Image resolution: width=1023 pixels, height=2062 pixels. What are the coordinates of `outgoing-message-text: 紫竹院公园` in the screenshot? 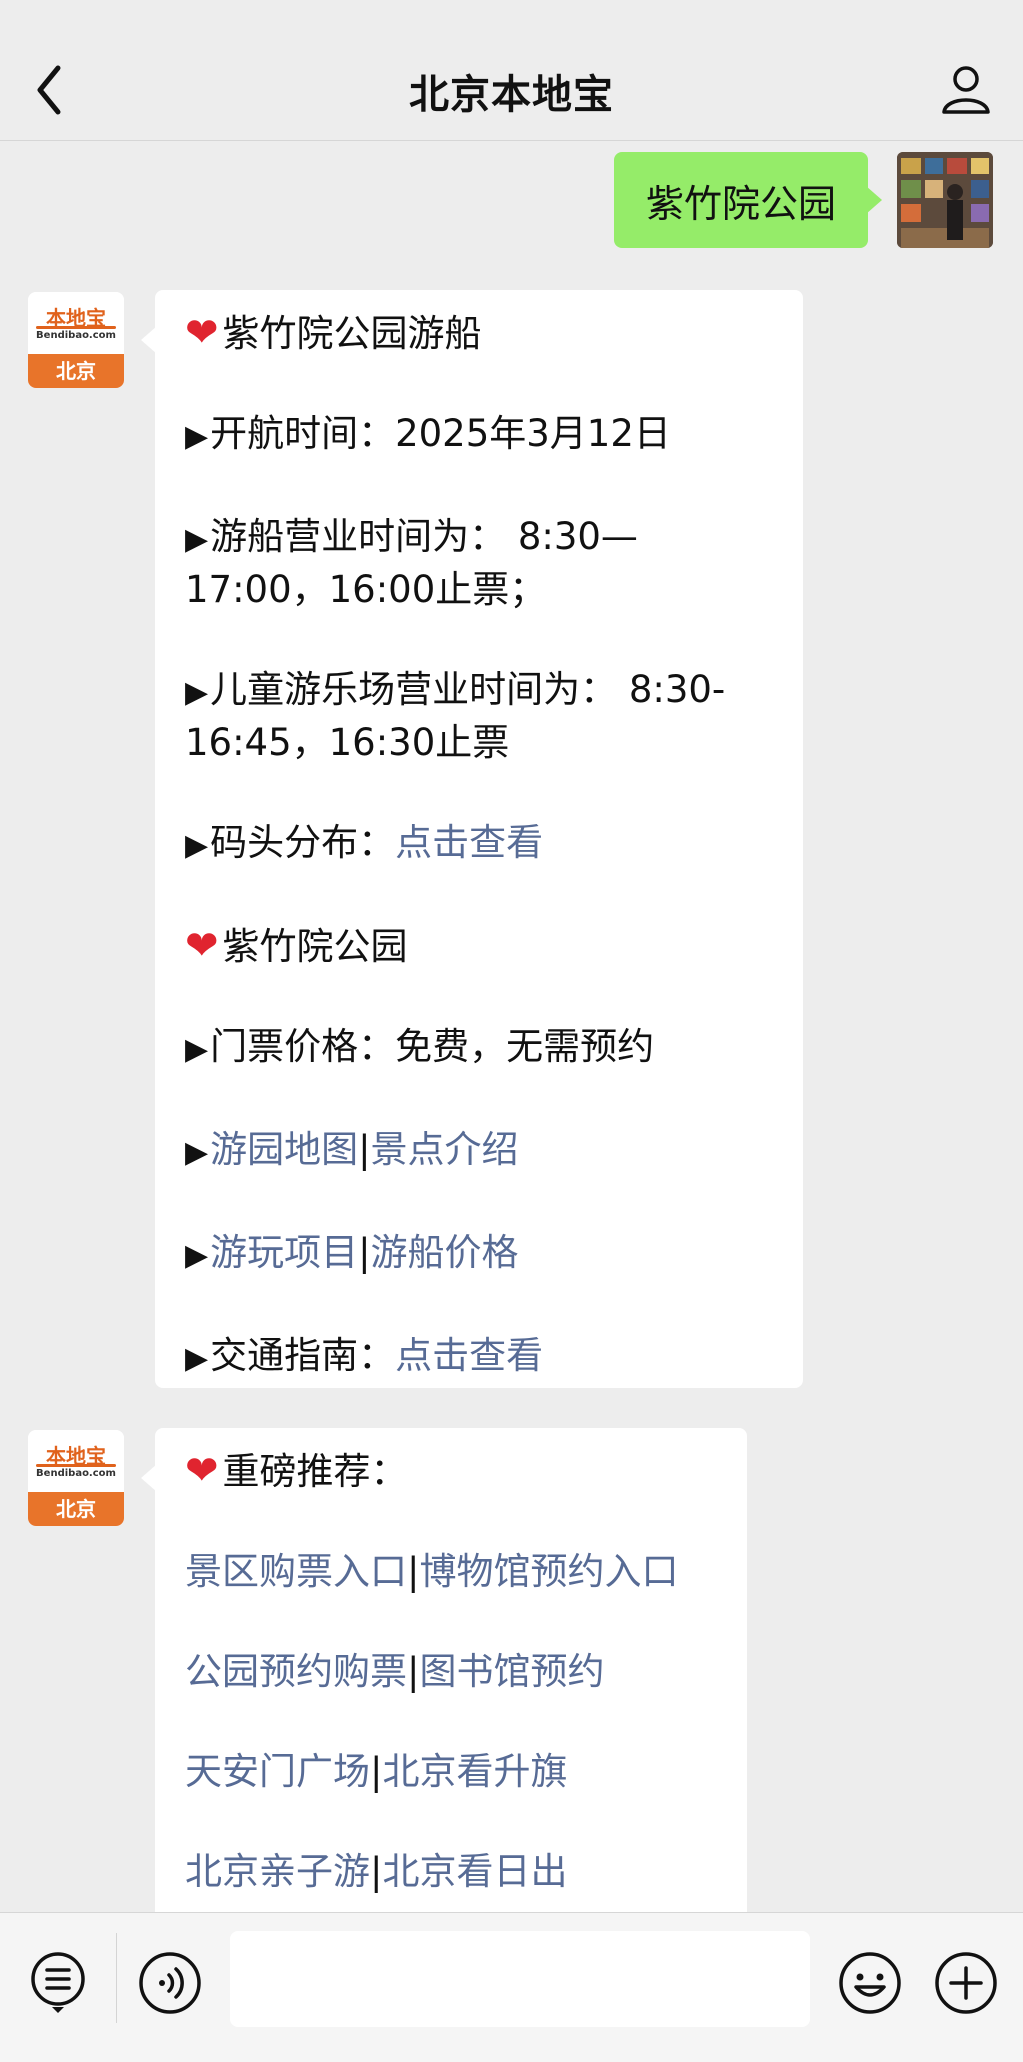 It's located at (740, 203).